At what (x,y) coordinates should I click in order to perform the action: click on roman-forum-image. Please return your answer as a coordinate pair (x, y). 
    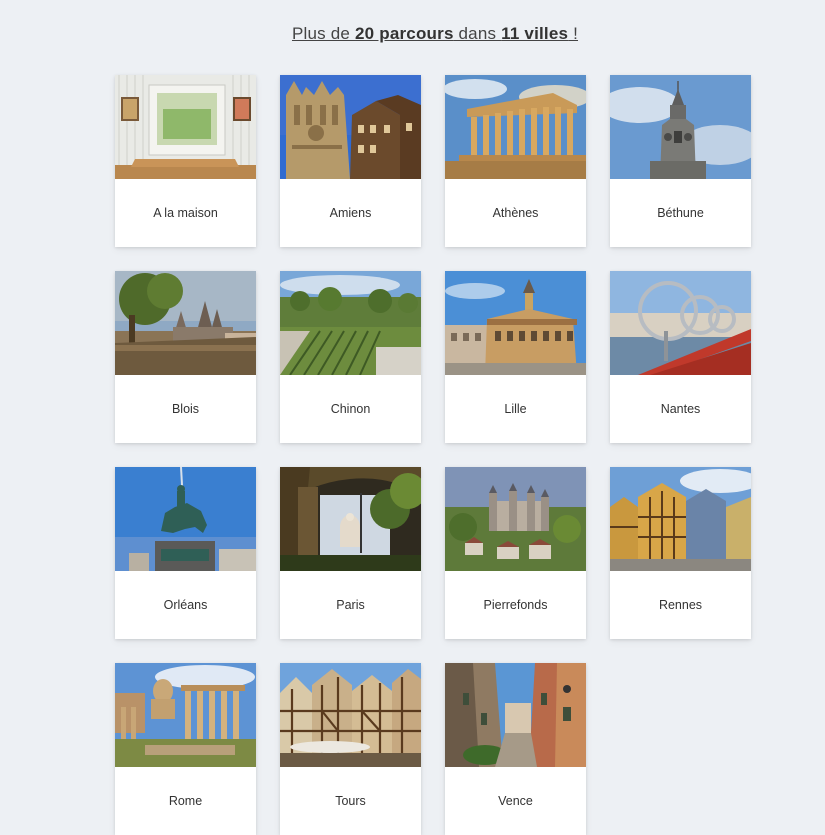
    Looking at the image, I should click on (185, 715).